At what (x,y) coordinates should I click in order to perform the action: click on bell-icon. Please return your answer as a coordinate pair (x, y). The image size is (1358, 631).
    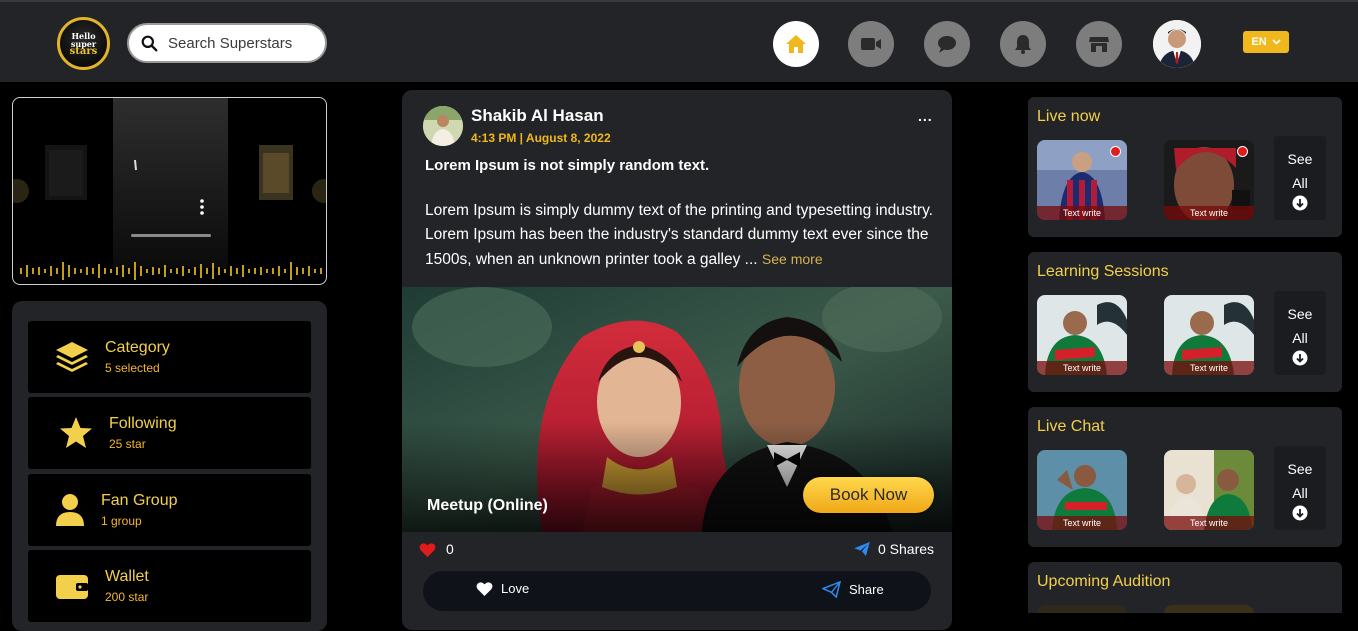
    Looking at the image, I should click on (1023, 44).